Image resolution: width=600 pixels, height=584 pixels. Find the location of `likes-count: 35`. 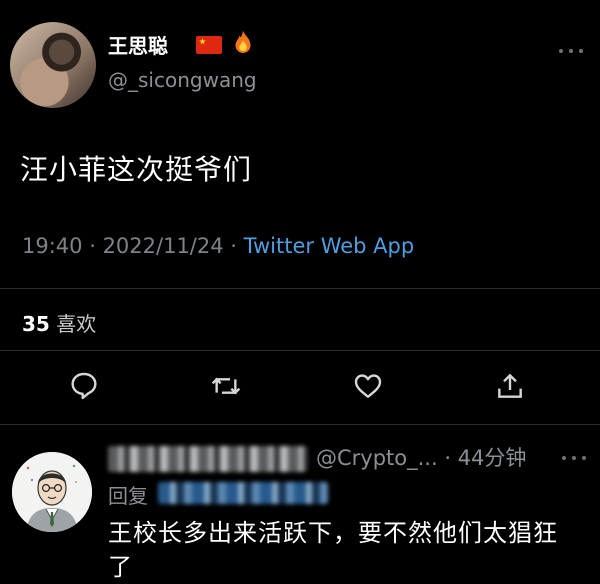

likes-count: 35 is located at coordinates (36, 324).